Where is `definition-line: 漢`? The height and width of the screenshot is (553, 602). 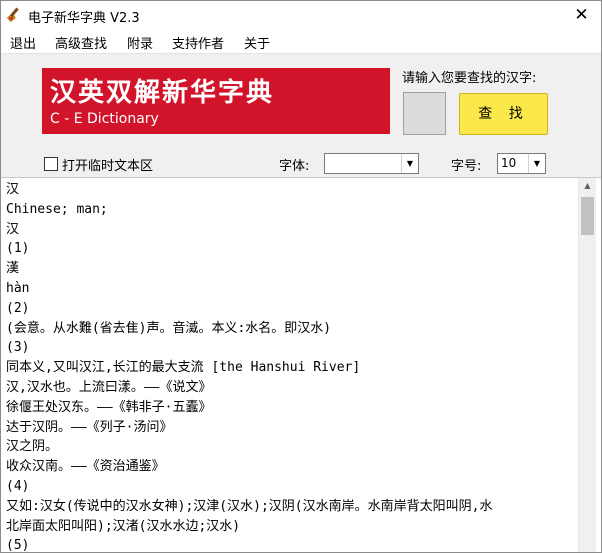
definition-line: 漢 is located at coordinates (13, 269).